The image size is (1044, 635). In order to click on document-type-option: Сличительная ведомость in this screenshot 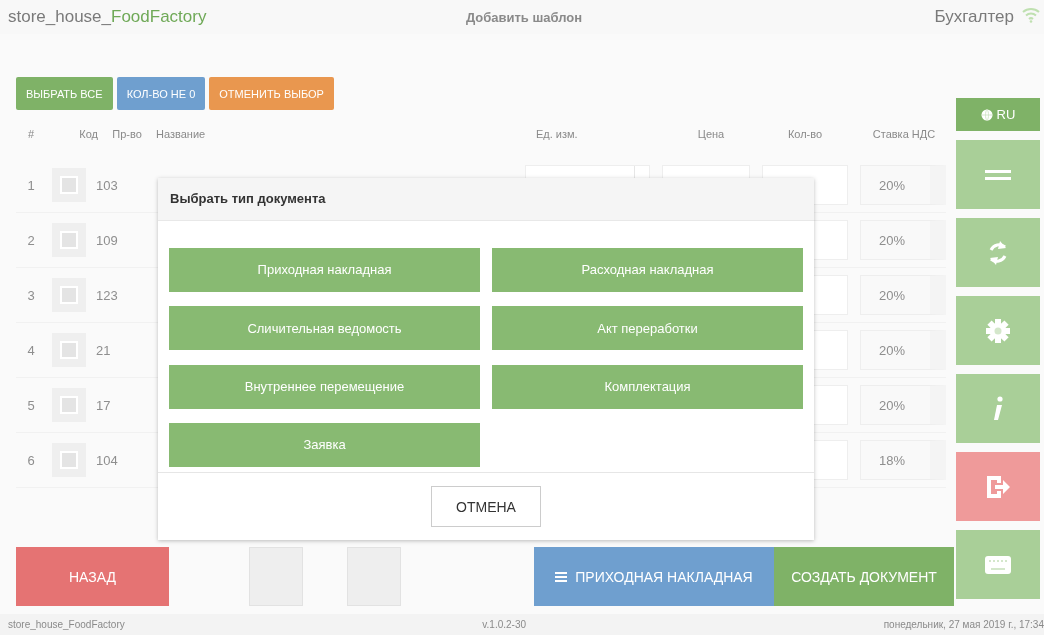, I will do `click(324, 328)`.